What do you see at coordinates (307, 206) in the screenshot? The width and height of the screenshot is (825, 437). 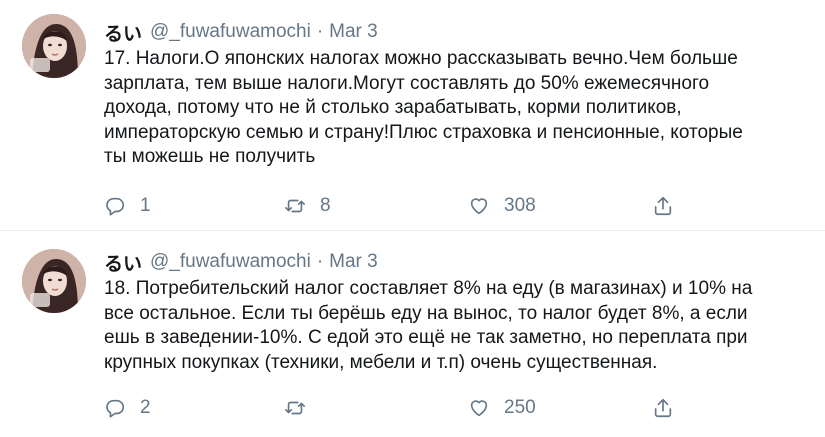 I see `retweet-button: 8` at bounding box center [307, 206].